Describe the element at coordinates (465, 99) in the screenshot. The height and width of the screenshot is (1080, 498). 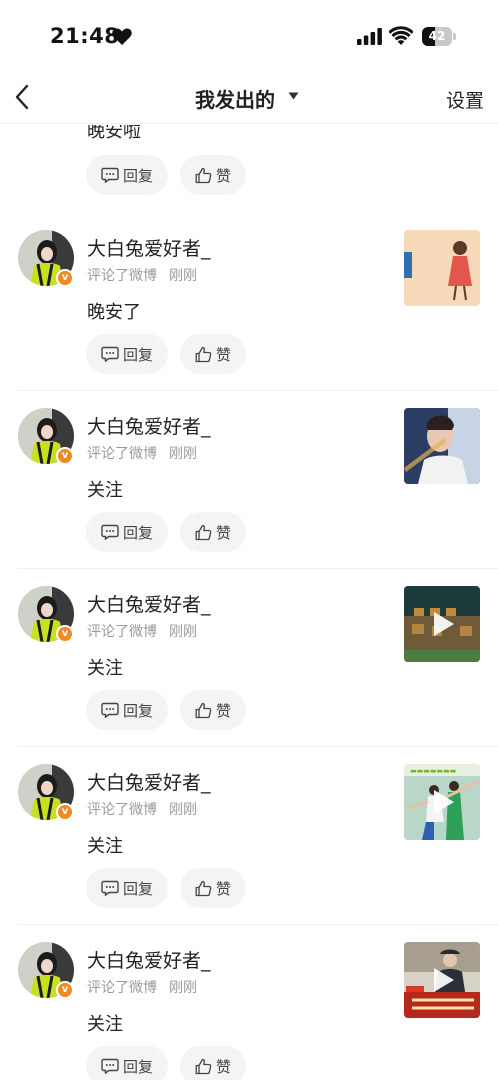
I see `settings-button: 设置` at that location.